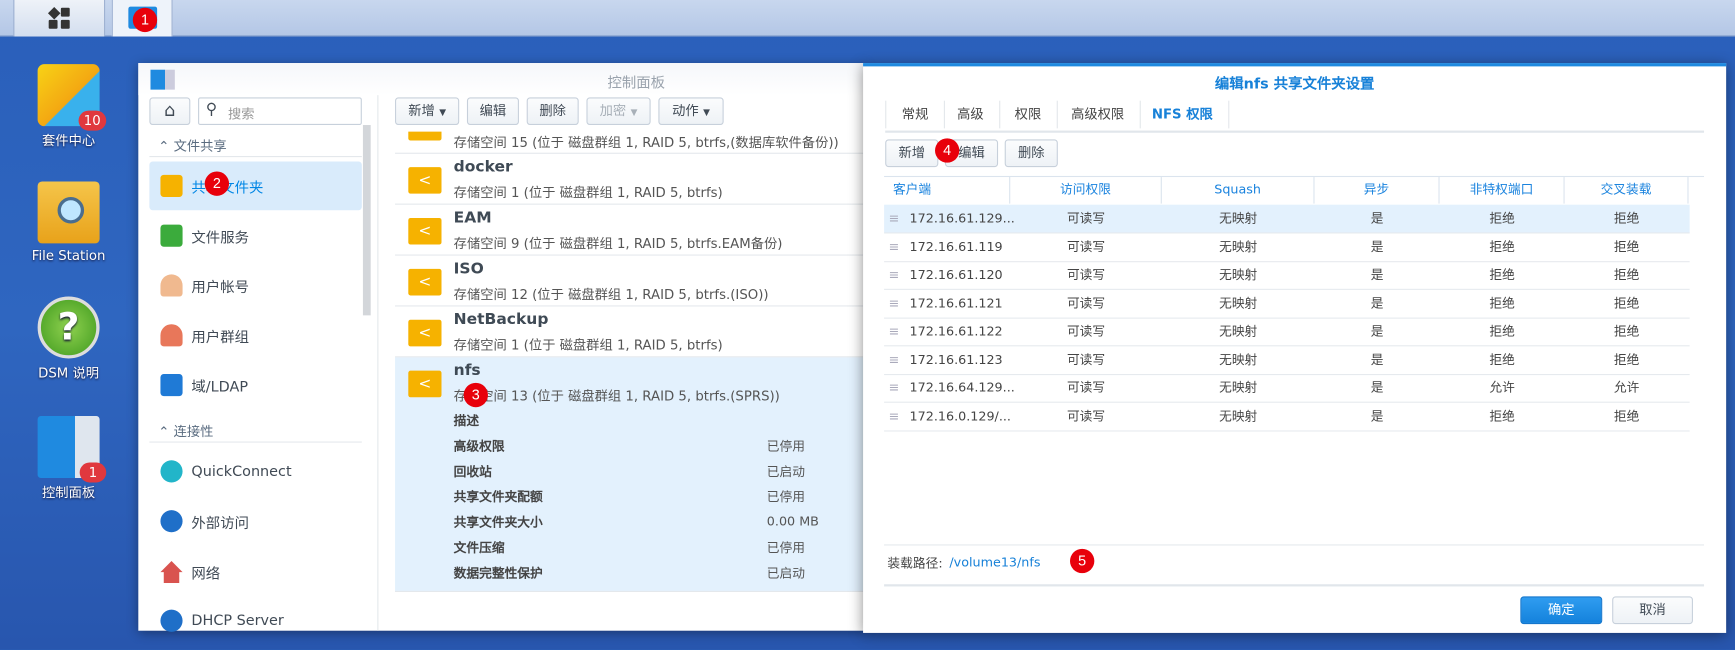 The width and height of the screenshot is (1735, 650). What do you see at coordinates (69, 339) in the screenshot?
I see `desktop-icon-dsm-help: ? DSM 说明` at bounding box center [69, 339].